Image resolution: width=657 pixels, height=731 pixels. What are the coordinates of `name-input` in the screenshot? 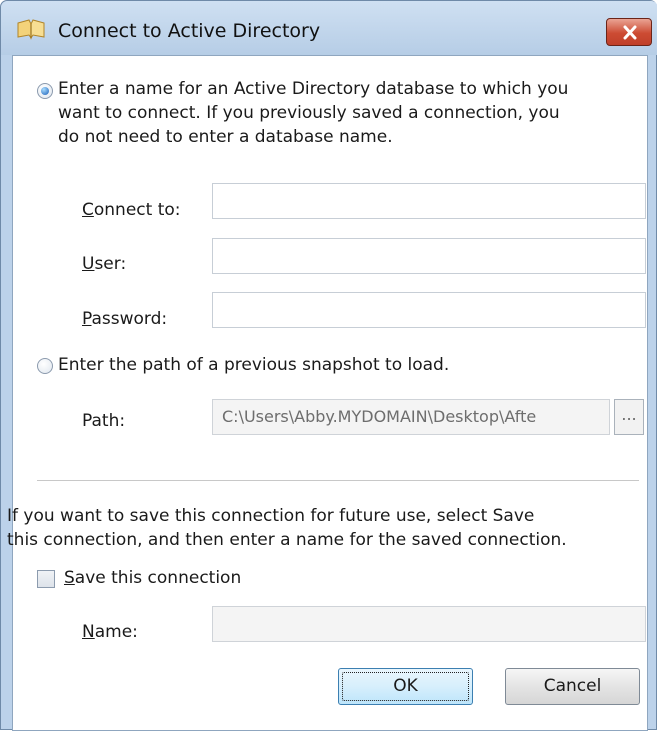 It's located at (429, 624).